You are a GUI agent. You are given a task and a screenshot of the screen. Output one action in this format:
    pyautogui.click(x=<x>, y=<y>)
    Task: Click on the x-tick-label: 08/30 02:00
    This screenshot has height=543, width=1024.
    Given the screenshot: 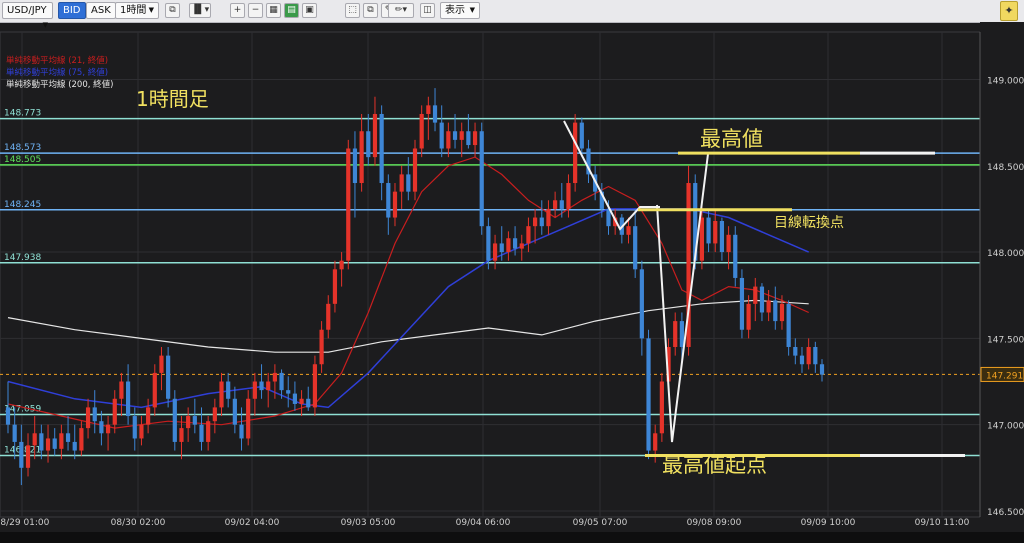 What is the action you would take?
    pyautogui.click(x=138, y=523)
    